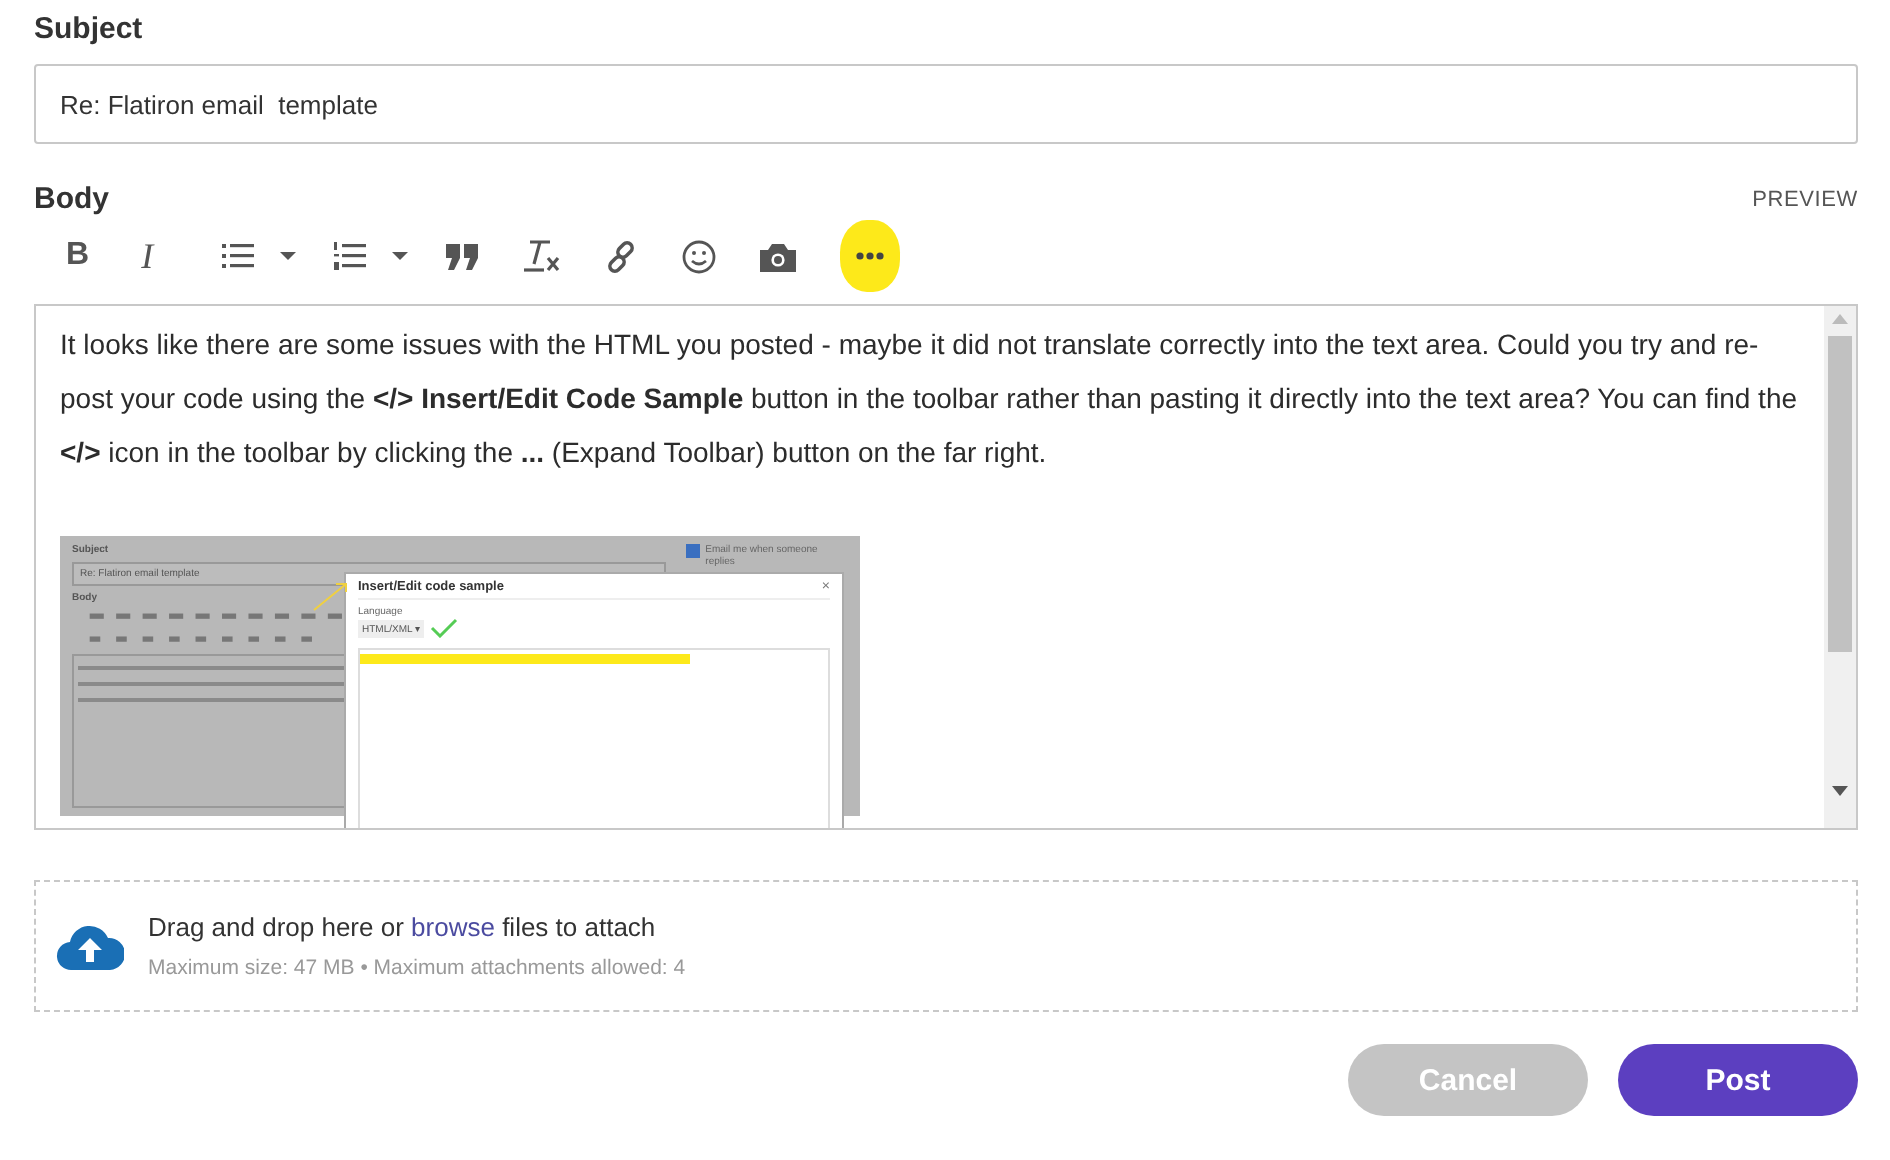 The width and height of the screenshot is (1890, 1160). What do you see at coordinates (71, 199) in the screenshot?
I see `body-label: Body` at bounding box center [71, 199].